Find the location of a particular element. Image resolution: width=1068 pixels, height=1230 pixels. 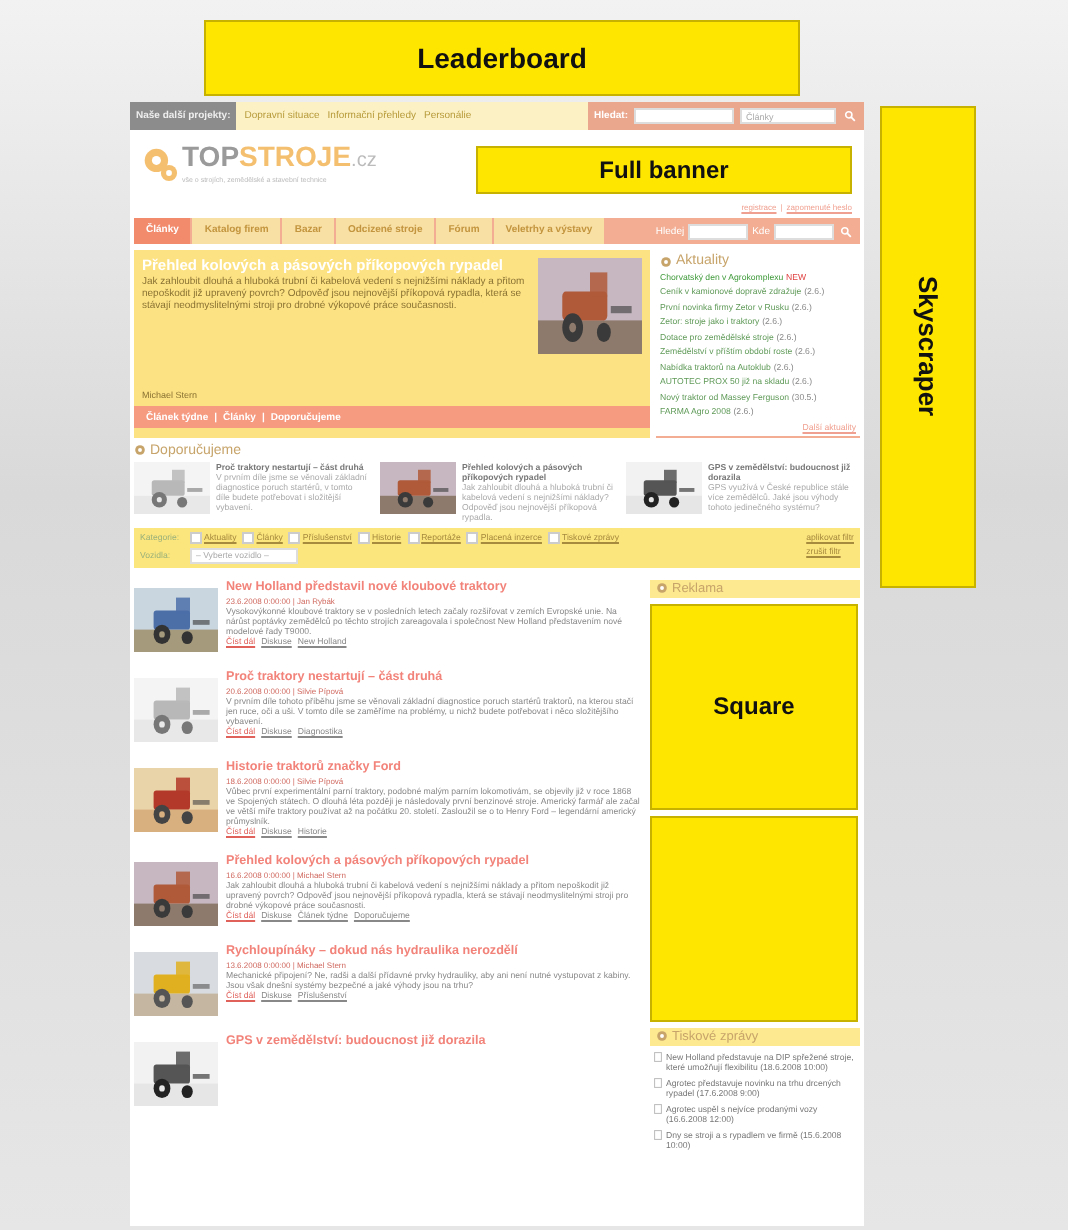

site-logo: TOPSTROJE.cz is located at coordinates (279, 159).